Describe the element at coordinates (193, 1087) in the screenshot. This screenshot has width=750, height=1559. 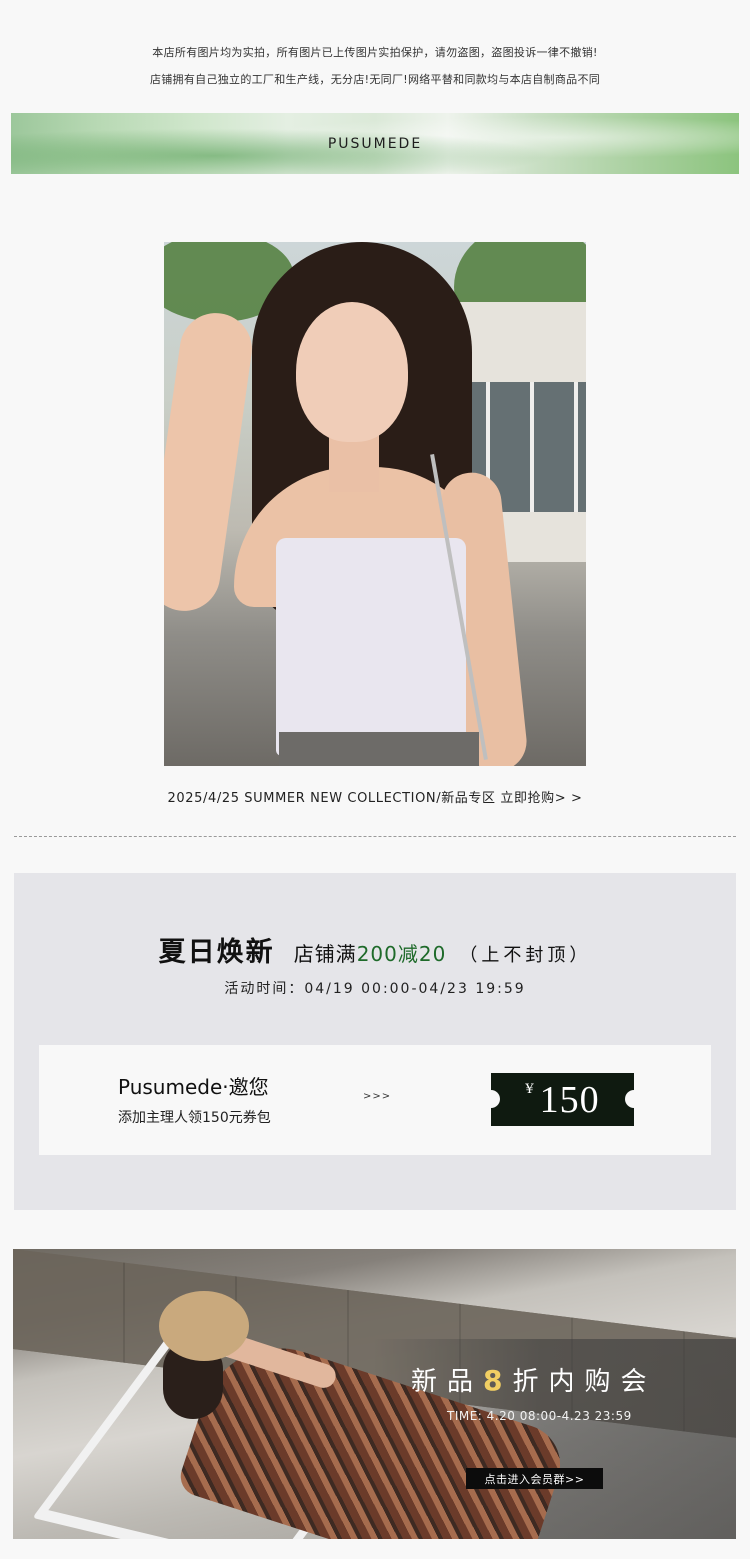
I see `invite-title: Pusumede·邀您` at that location.